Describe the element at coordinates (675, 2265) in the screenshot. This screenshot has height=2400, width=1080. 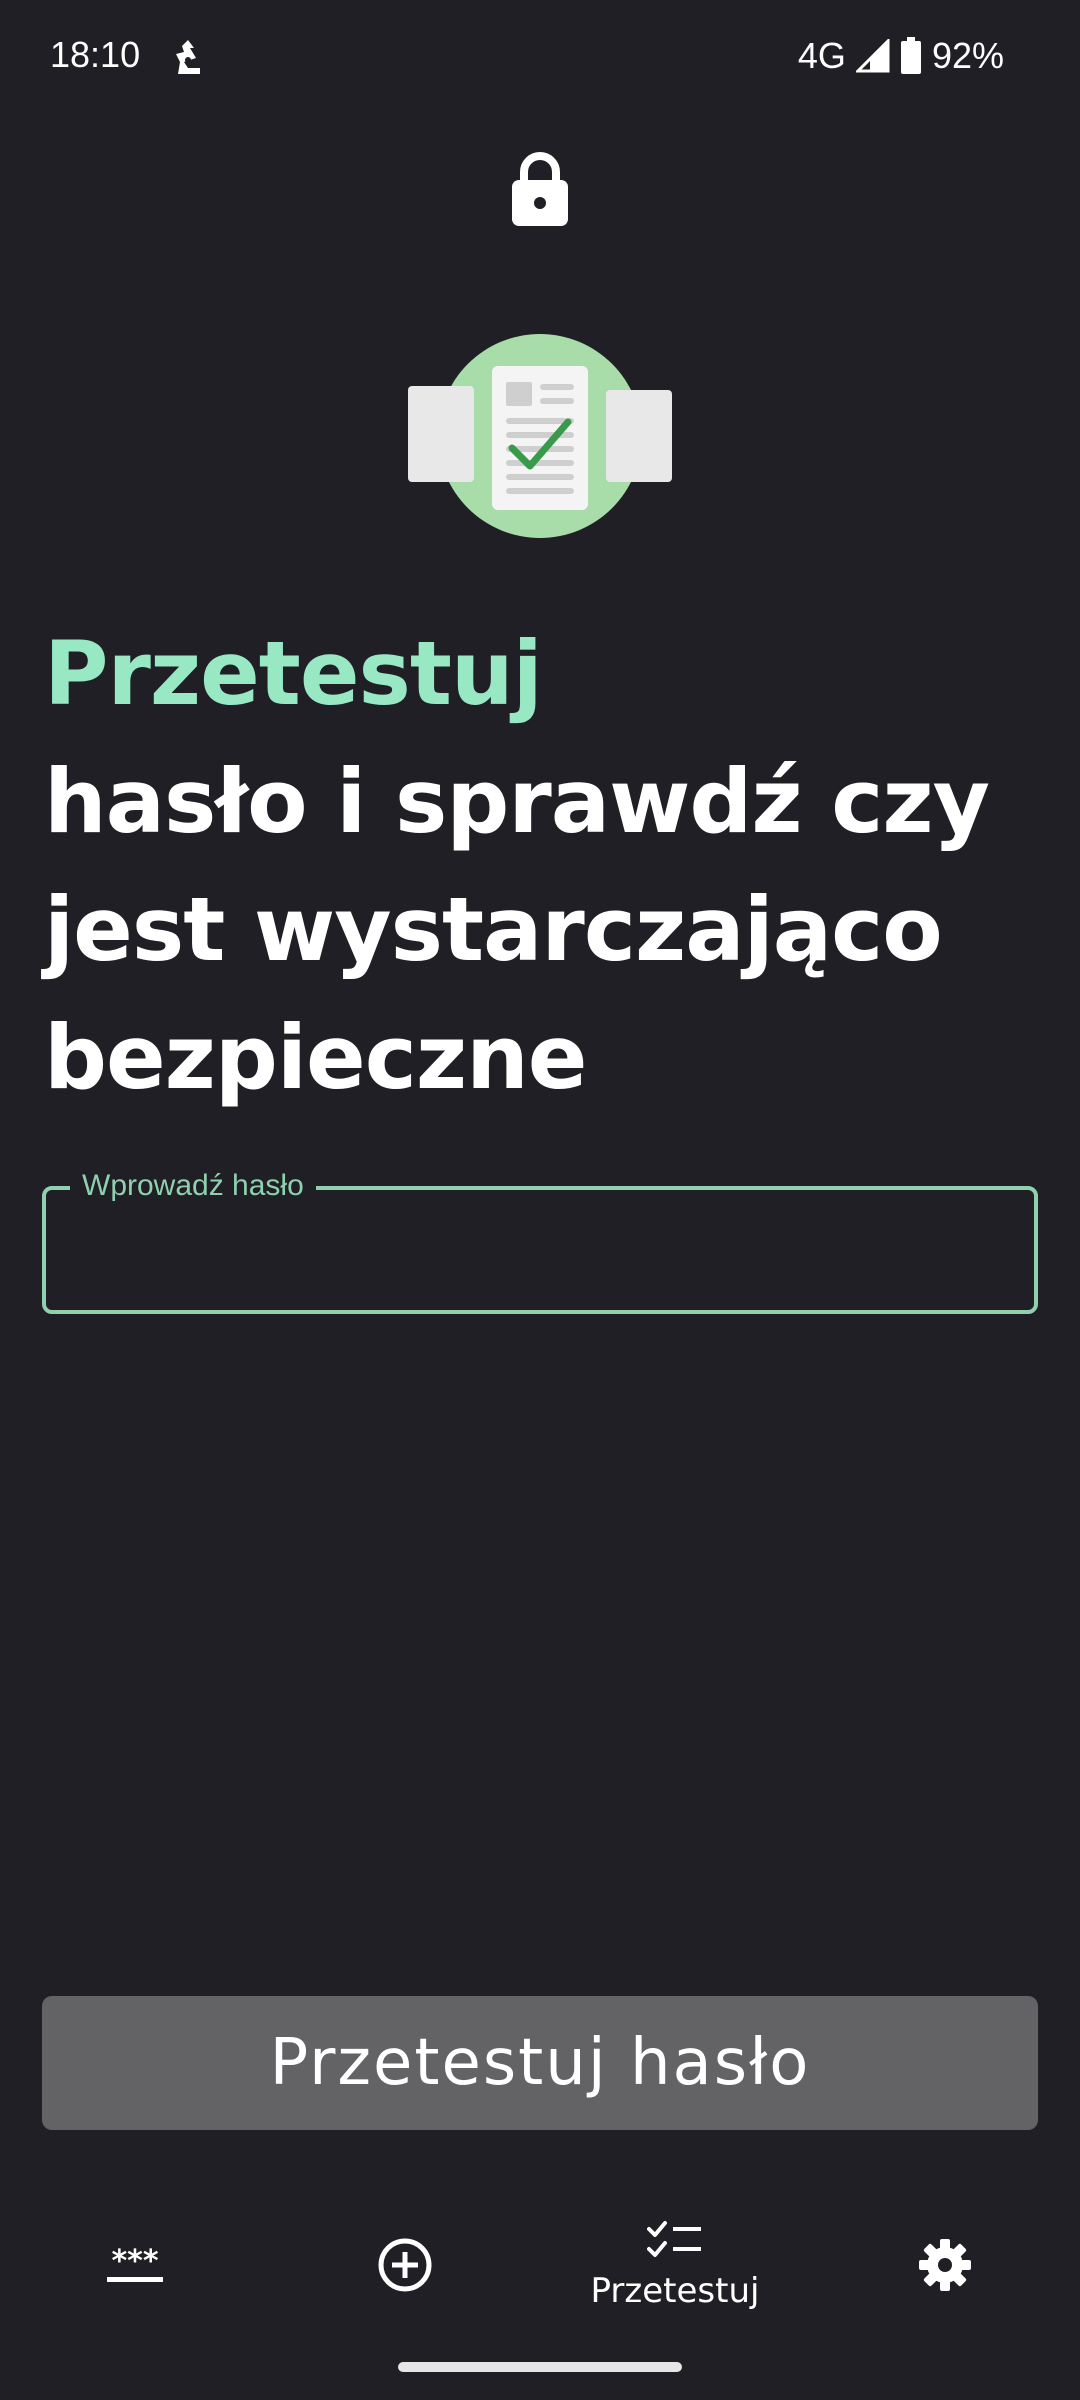
I see `nav-item-test: Przetestuj` at that location.